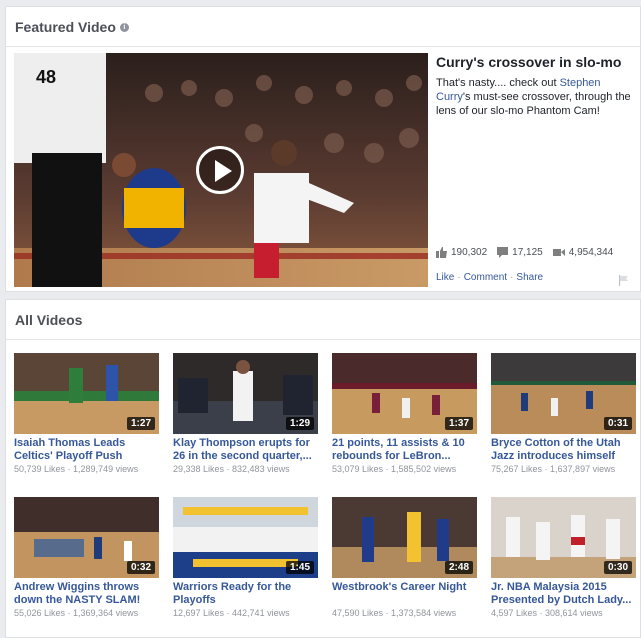 The width and height of the screenshot is (641, 638). What do you see at coordinates (441, 252) in the screenshot?
I see `thumbs-up-icon` at bounding box center [441, 252].